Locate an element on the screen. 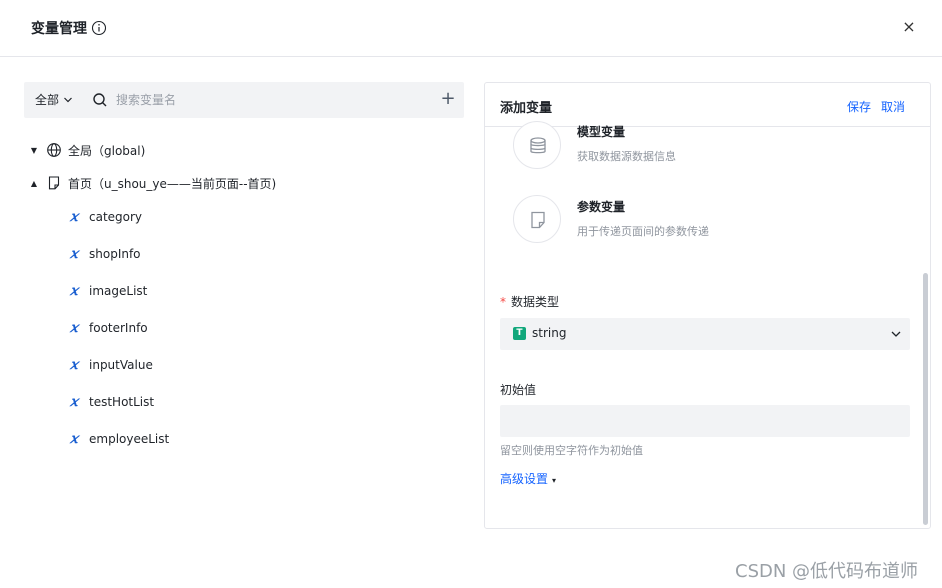 The width and height of the screenshot is (942, 588). variable-item-shopinfo: 𝑥 shopInfo is located at coordinates (244, 254).